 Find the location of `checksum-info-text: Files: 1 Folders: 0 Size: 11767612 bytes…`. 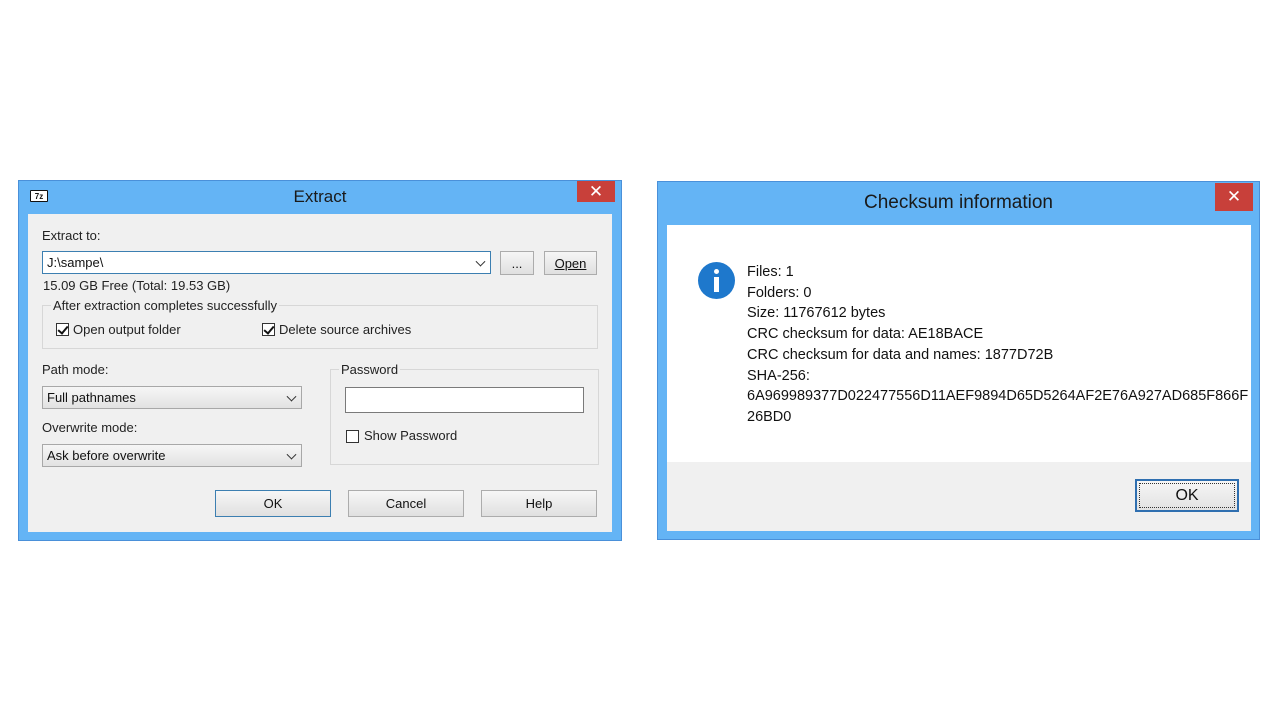

checksum-info-text: Files: 1 Folders: 0 Size: 11767612 bytes… is located at coordinates (997, 345).